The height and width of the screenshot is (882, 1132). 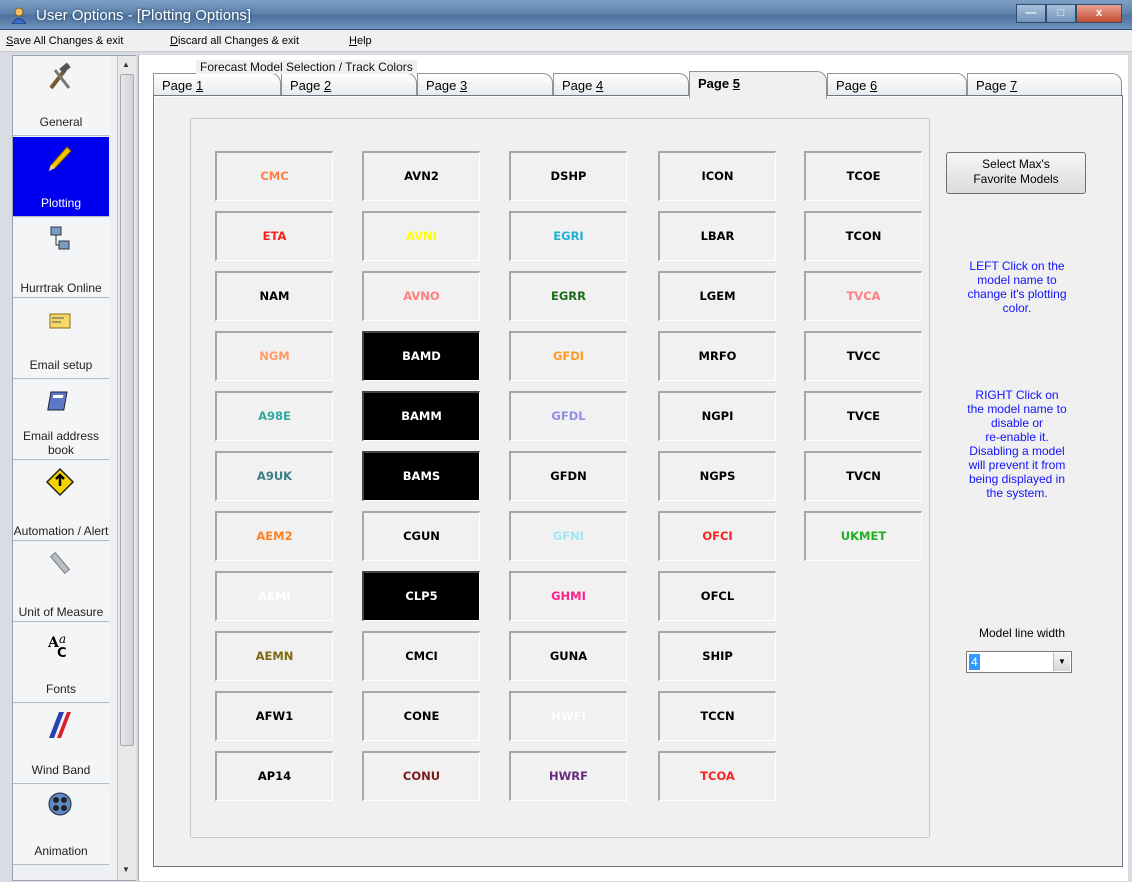 I want to click on model-button-tcoa: TCOA, so click(x=717, y=776).